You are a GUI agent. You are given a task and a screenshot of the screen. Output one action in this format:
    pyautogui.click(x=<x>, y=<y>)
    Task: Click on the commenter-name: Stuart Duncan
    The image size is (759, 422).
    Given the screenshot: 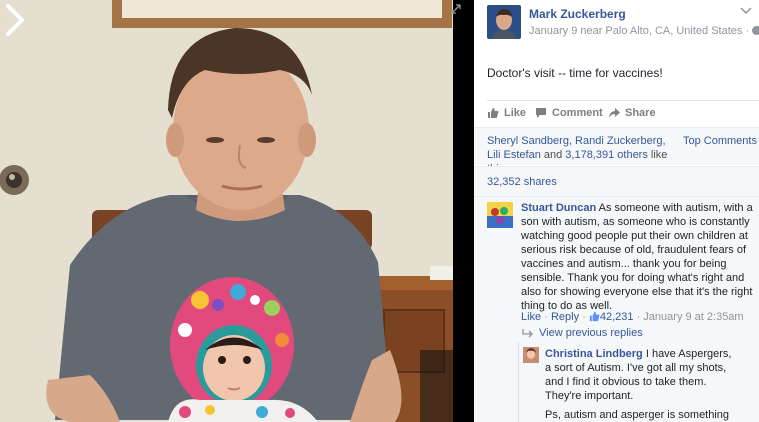 What is the action you would take?
    pyautogui.click(x=558, y=208)
    